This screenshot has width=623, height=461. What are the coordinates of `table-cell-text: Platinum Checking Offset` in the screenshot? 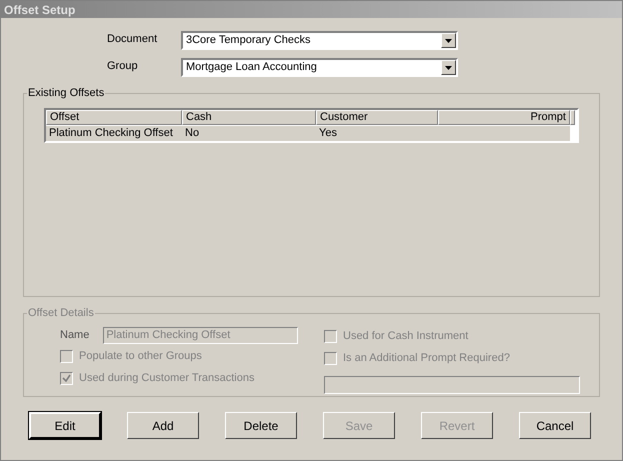 It's located at (111, 133).